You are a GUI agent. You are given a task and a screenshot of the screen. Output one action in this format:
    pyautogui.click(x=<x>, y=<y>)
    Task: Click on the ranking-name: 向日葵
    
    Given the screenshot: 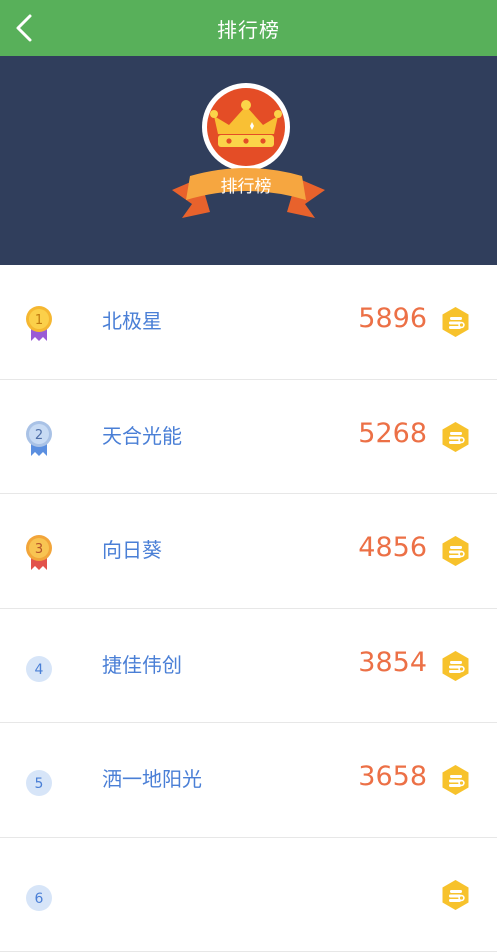 What is the action you would take?
    pyautogui.click(x=132, y=548)
    